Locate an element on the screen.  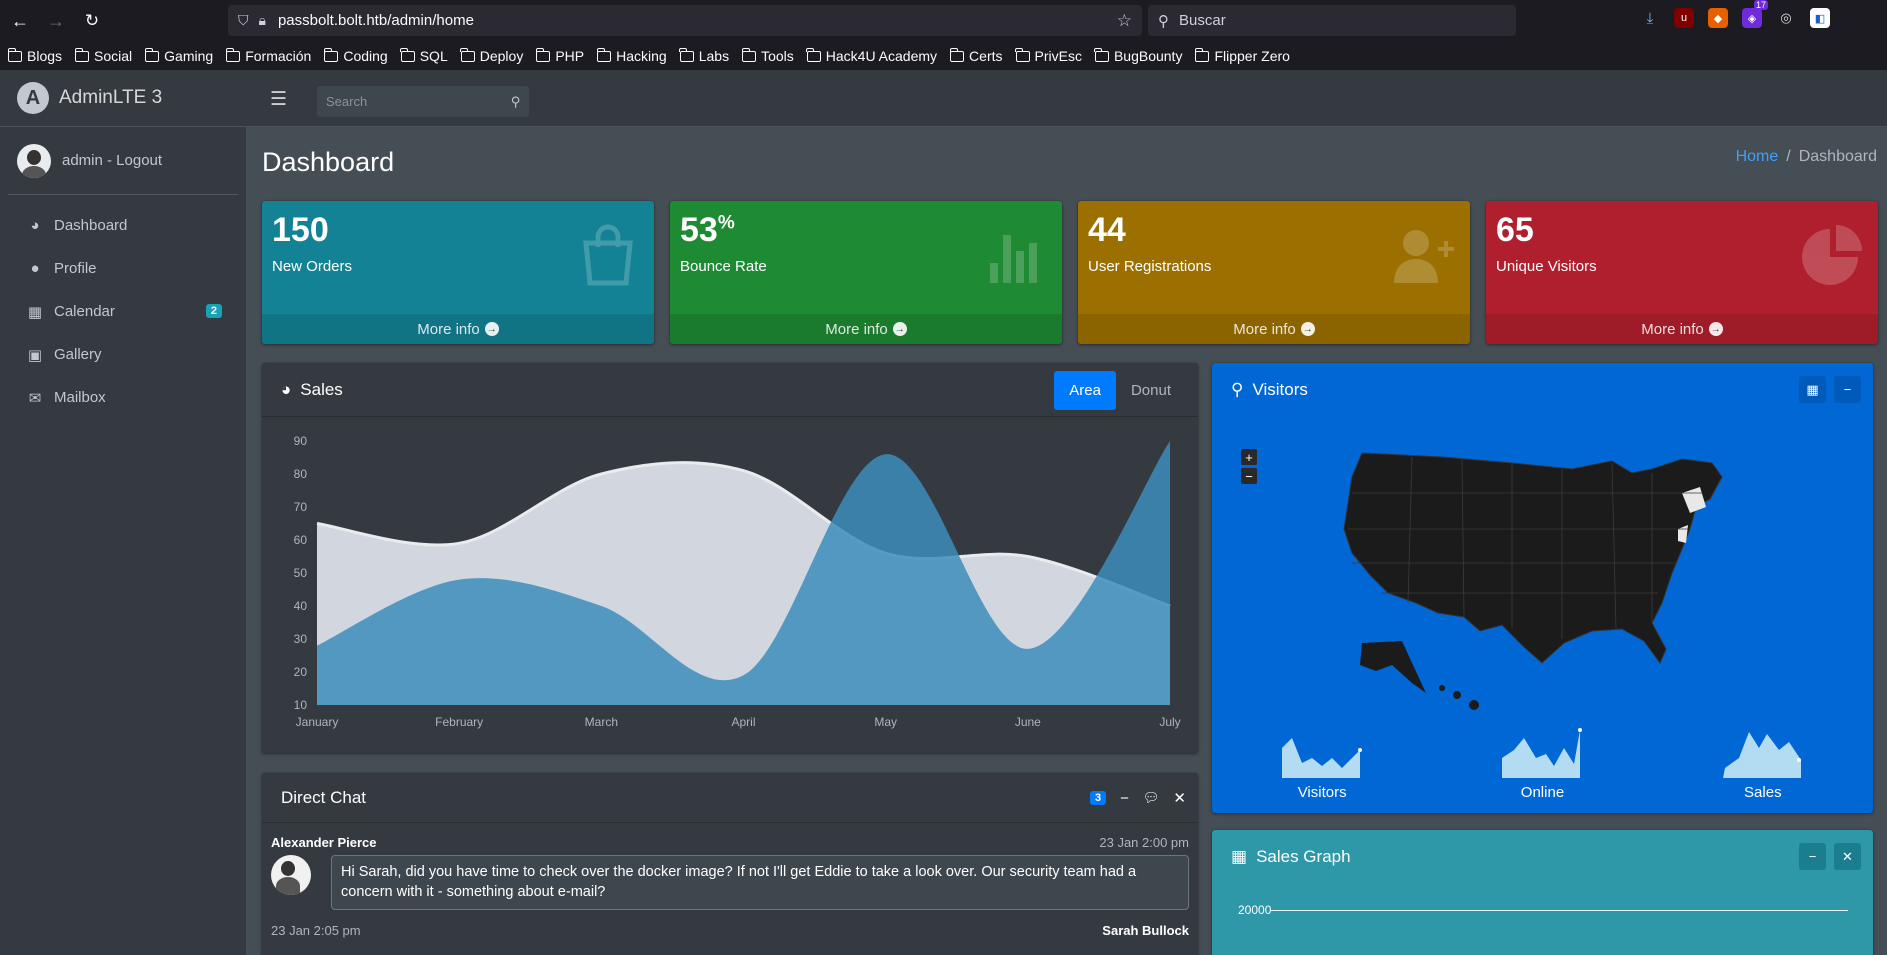
user-icon: ● is located at coordinates (35, 268).